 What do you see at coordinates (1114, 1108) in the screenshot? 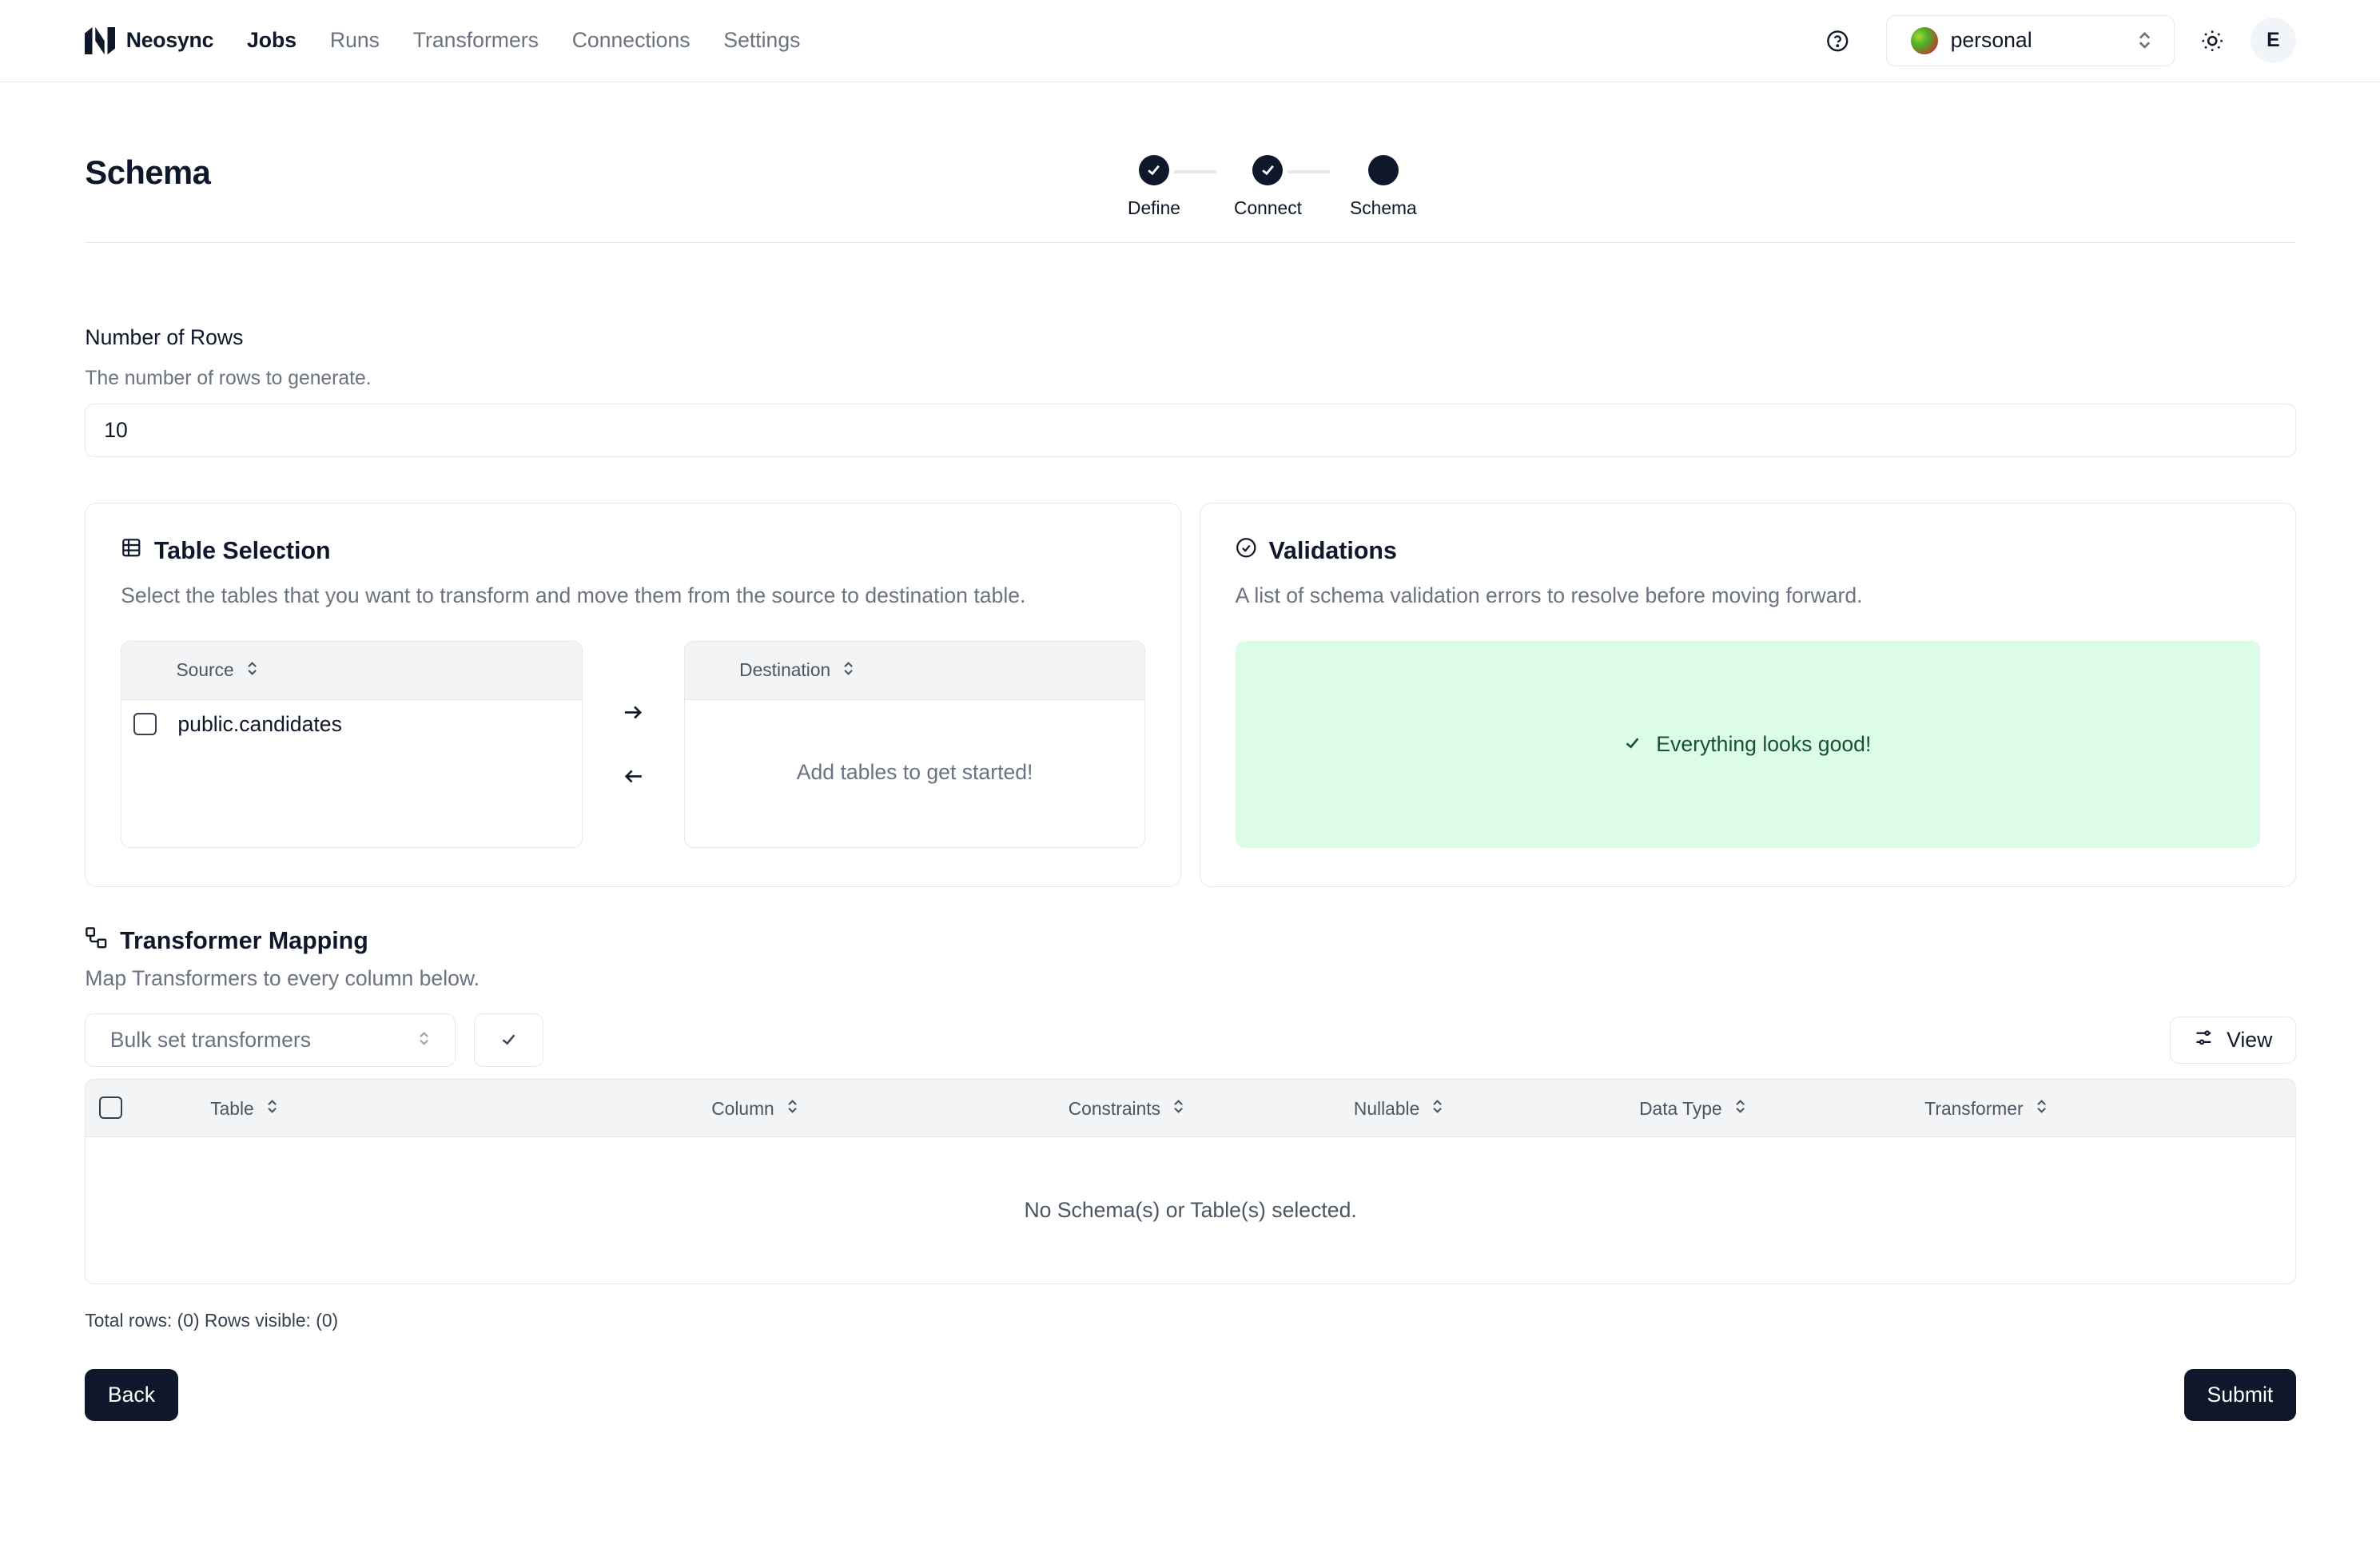
I see `column-header-label: Constraints` at bounding box center [1114, 1108].